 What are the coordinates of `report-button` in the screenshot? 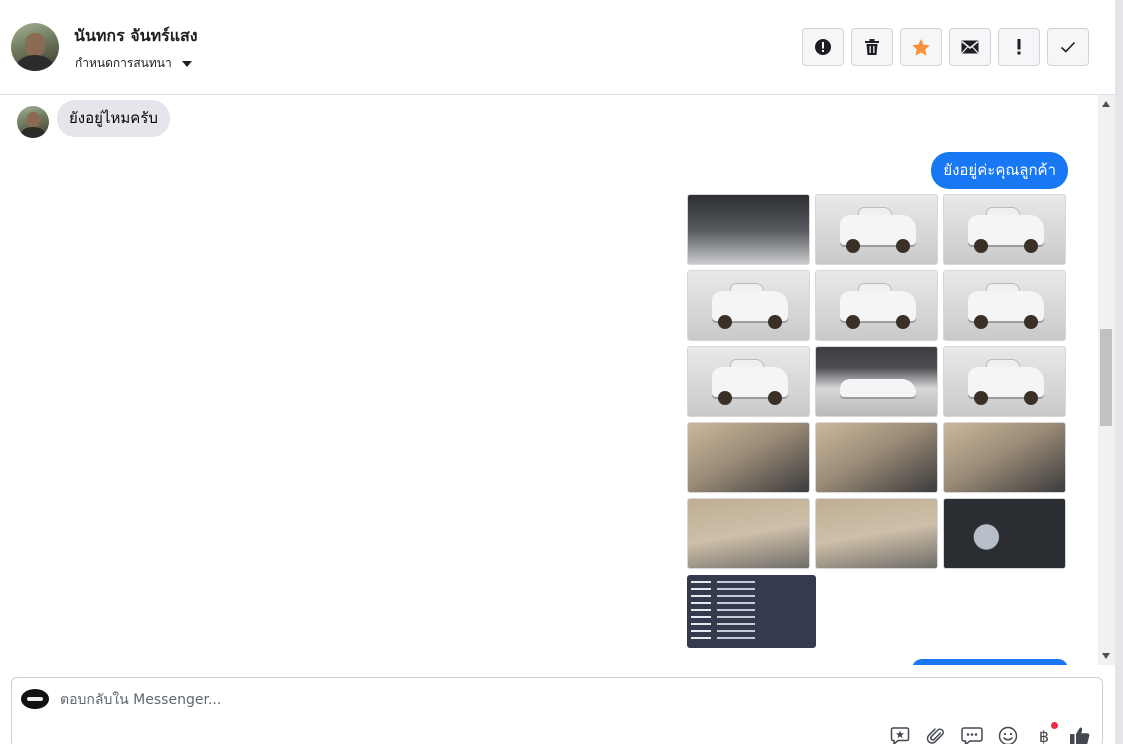 It's located at (823, 47).